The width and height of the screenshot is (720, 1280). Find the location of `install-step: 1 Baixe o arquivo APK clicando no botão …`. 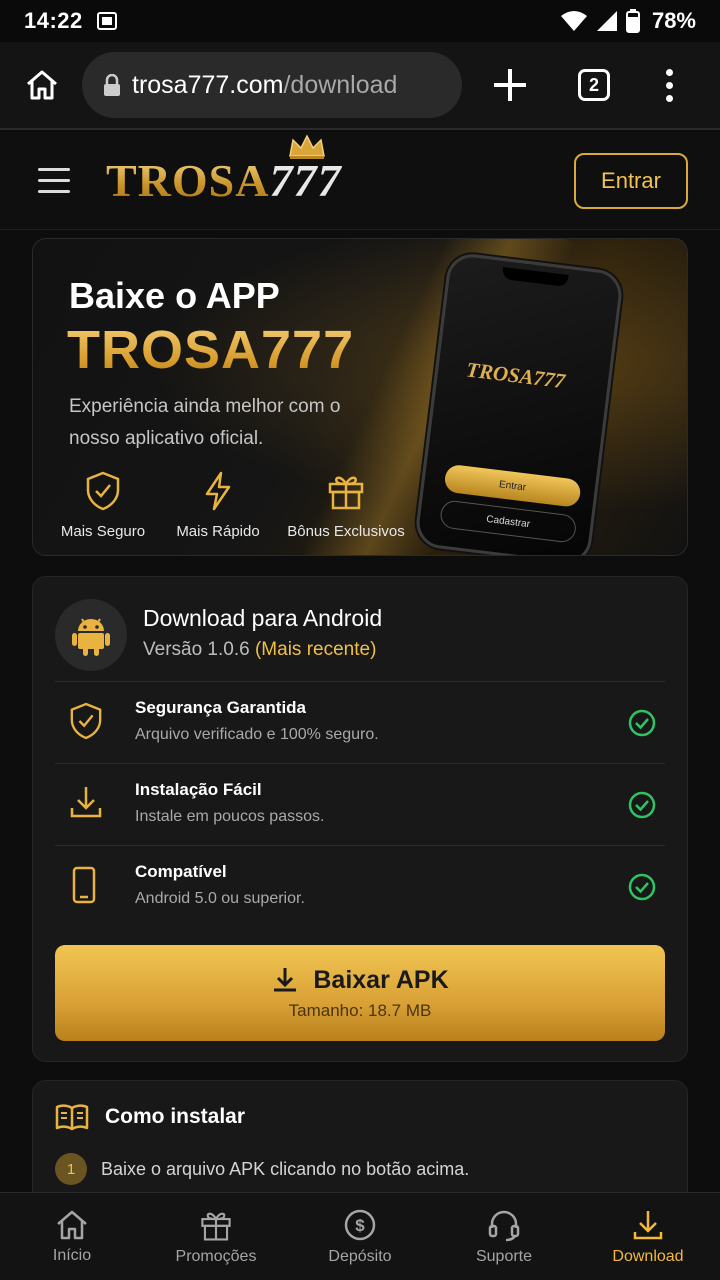

install-step: 1 Baixe o arquivo APK clicando no botão … is located at coordinates (262, 1169).